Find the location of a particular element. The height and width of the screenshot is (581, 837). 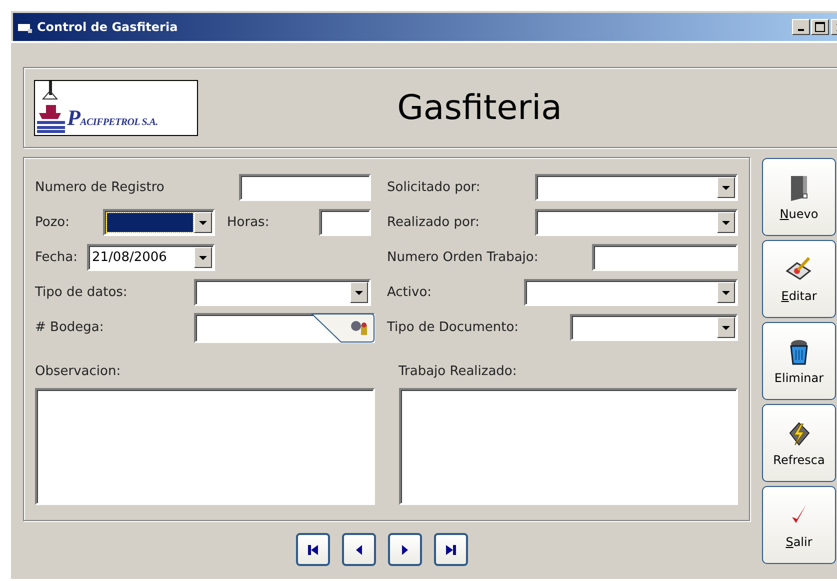

lookup-field is located at coordinates (284, 327).